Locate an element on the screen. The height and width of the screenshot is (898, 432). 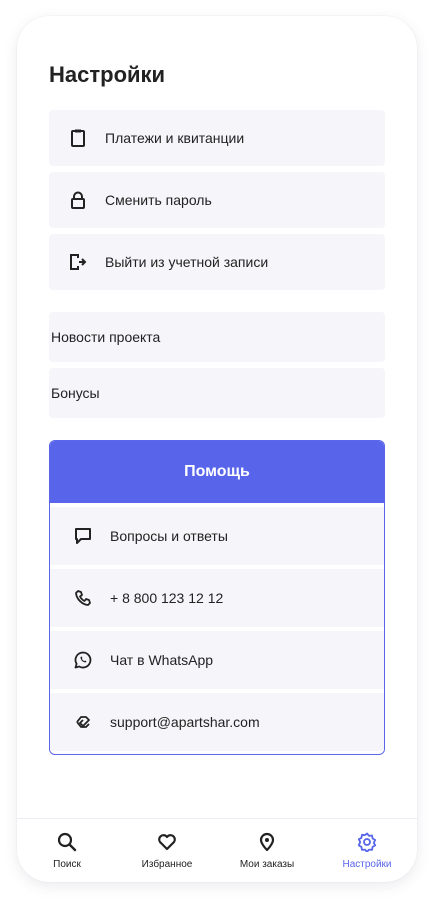
menu-item-change-password: Сменить пароль is located at coordinates (217, 200).